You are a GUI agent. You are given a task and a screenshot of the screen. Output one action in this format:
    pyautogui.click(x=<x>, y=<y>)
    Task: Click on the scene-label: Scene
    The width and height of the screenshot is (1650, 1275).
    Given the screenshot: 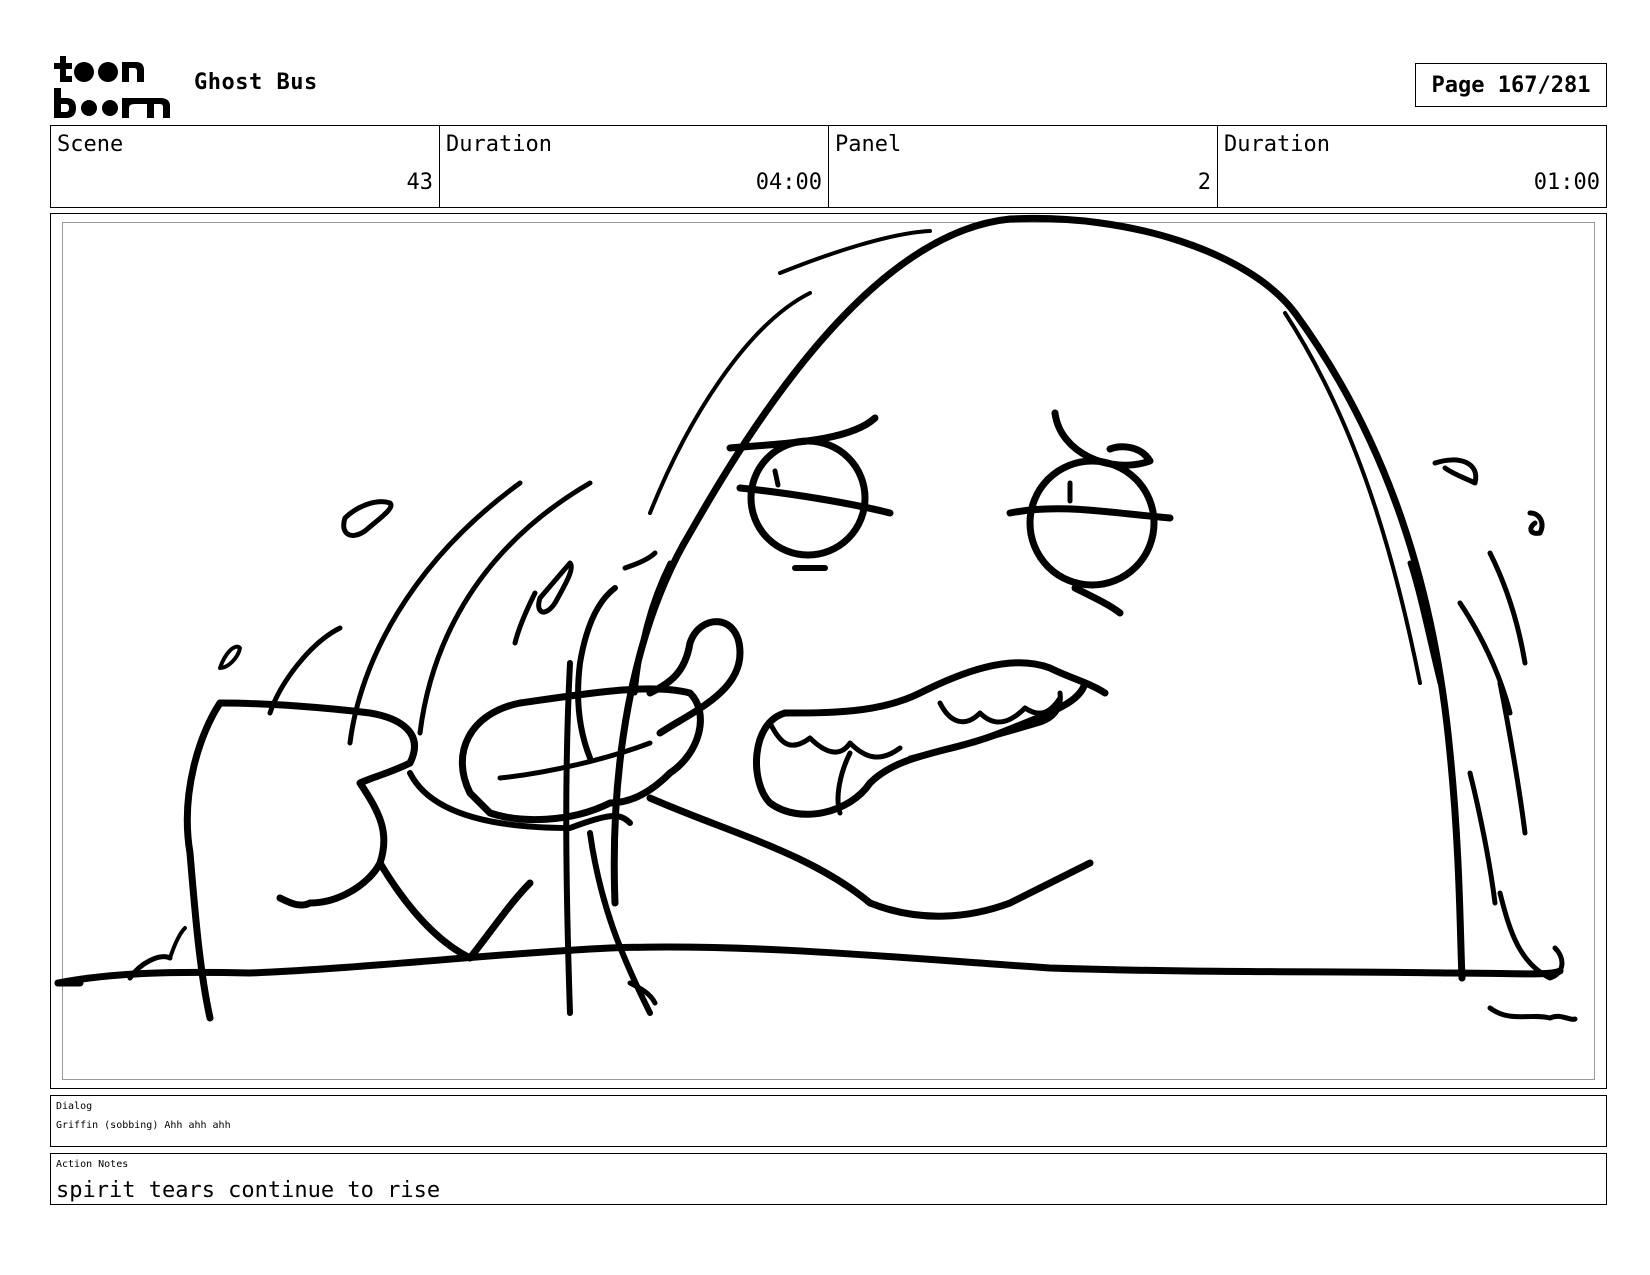 What is the action you would take?
    pyautogui.click(x=90, y=144)
    